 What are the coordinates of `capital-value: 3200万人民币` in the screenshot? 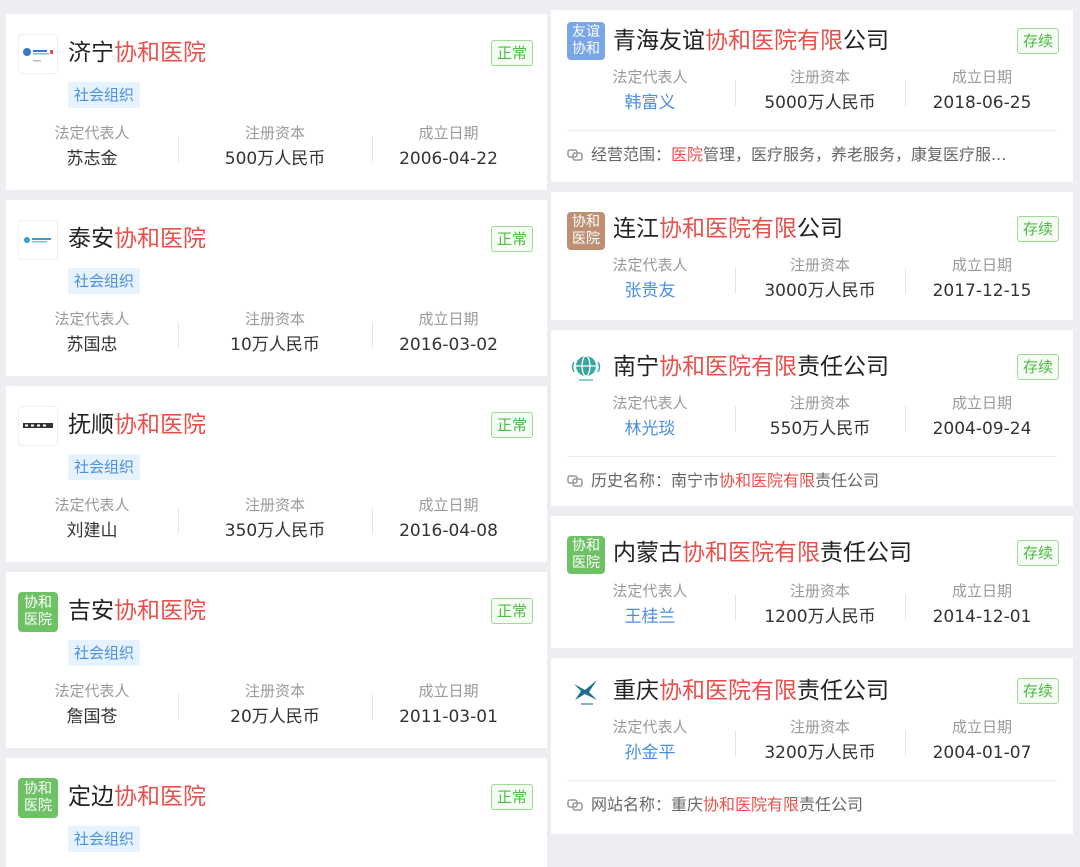 It's located at (820, 753).